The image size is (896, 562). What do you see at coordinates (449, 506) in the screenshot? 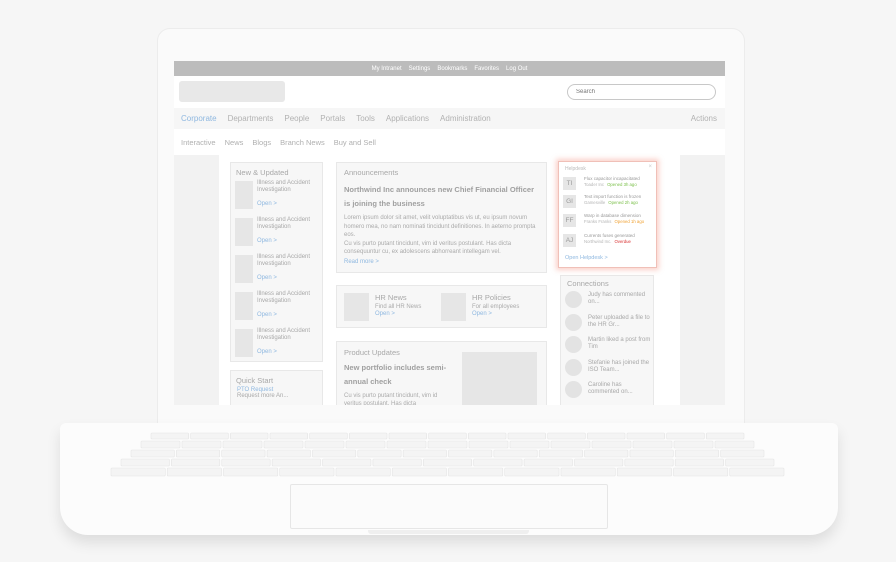
I see `trackpad` at bounding box center [449, 506].